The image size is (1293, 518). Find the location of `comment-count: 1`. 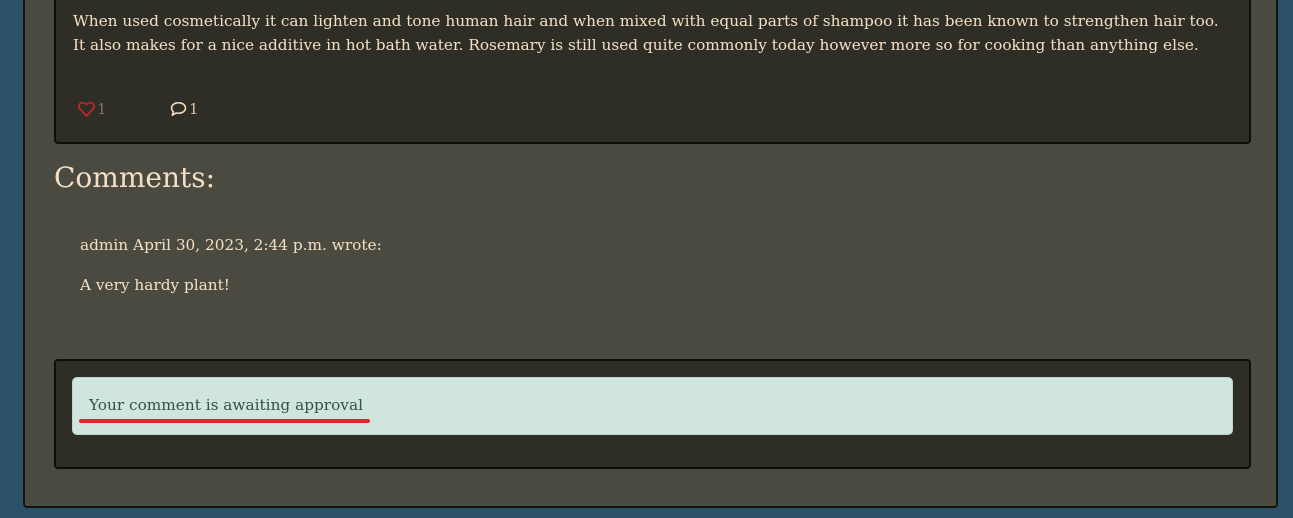

comment-count: 1 is located at coordinates (194, 109).